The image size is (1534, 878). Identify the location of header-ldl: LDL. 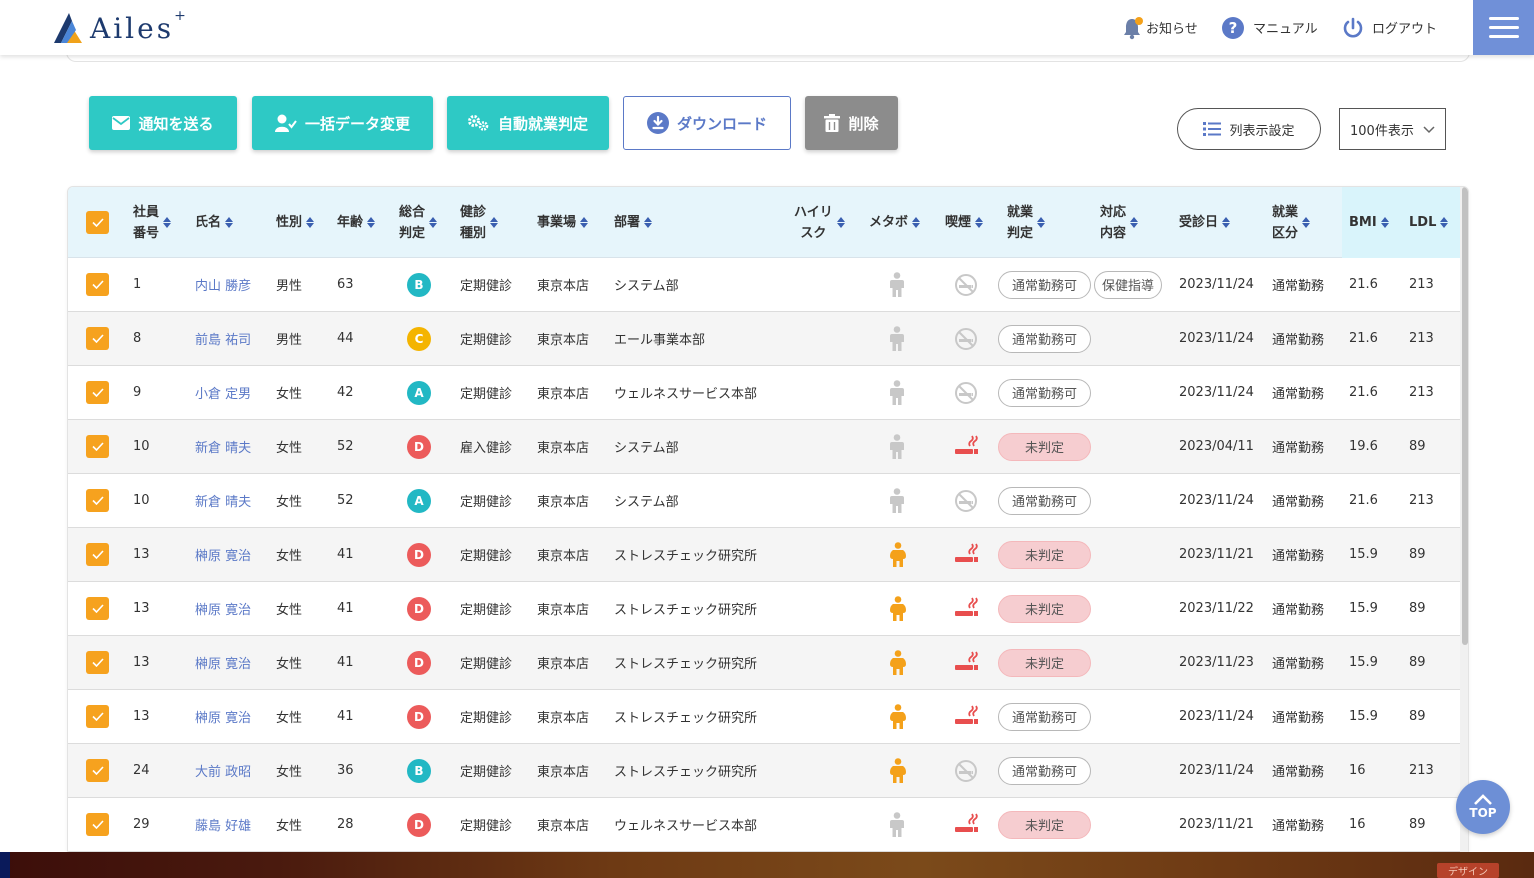
(1429, 222).